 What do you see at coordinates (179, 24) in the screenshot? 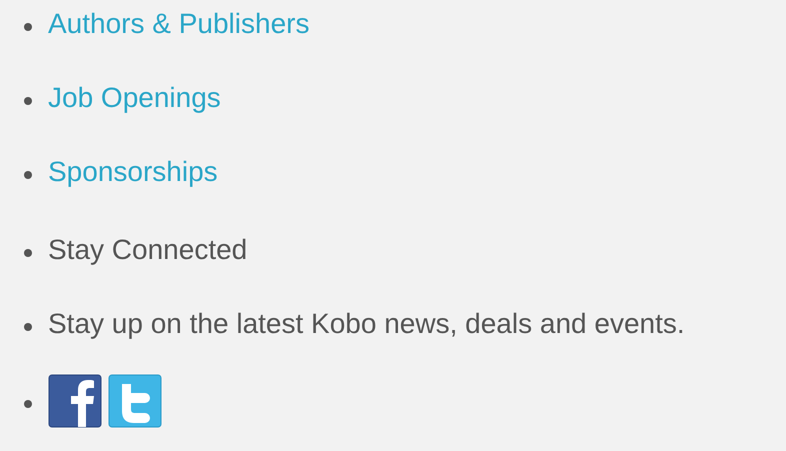
I see `footer-link: Authors & Publishers` at bounding box center [179, 24].